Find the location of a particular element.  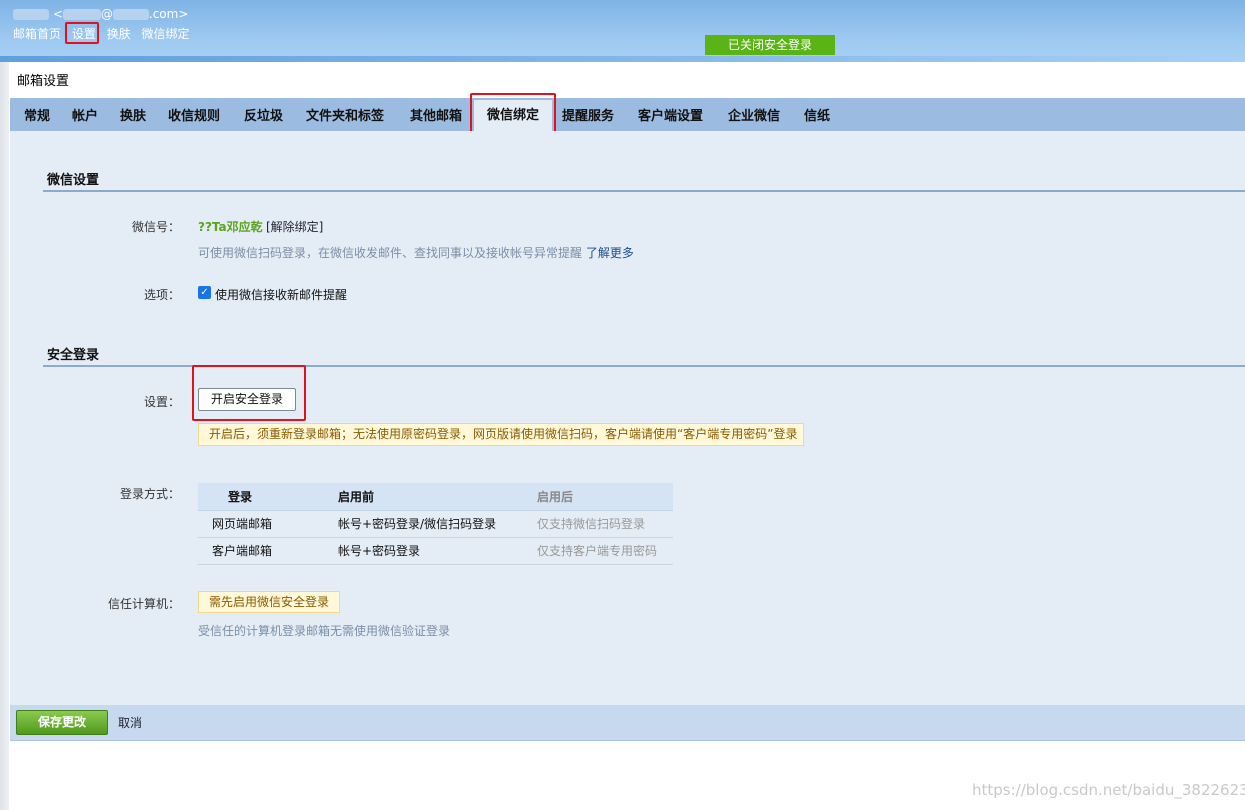

tab-other-mailboxes: 其他邮箱 is located at coordinates (436, 114).